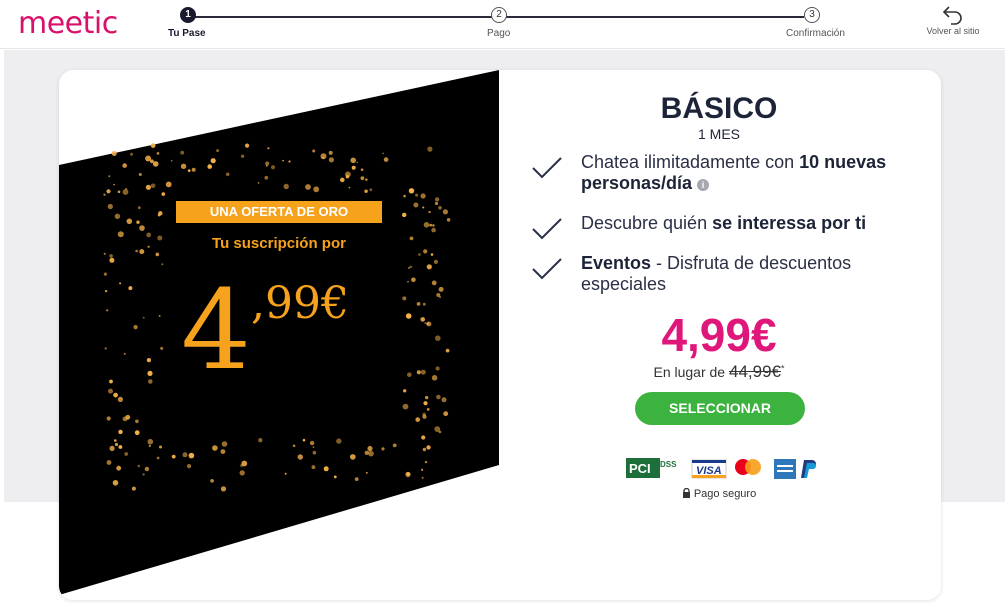 The image size is (1005, 609). I want to click on pci-dss-logo: PCI DSS, so click(651, 468).